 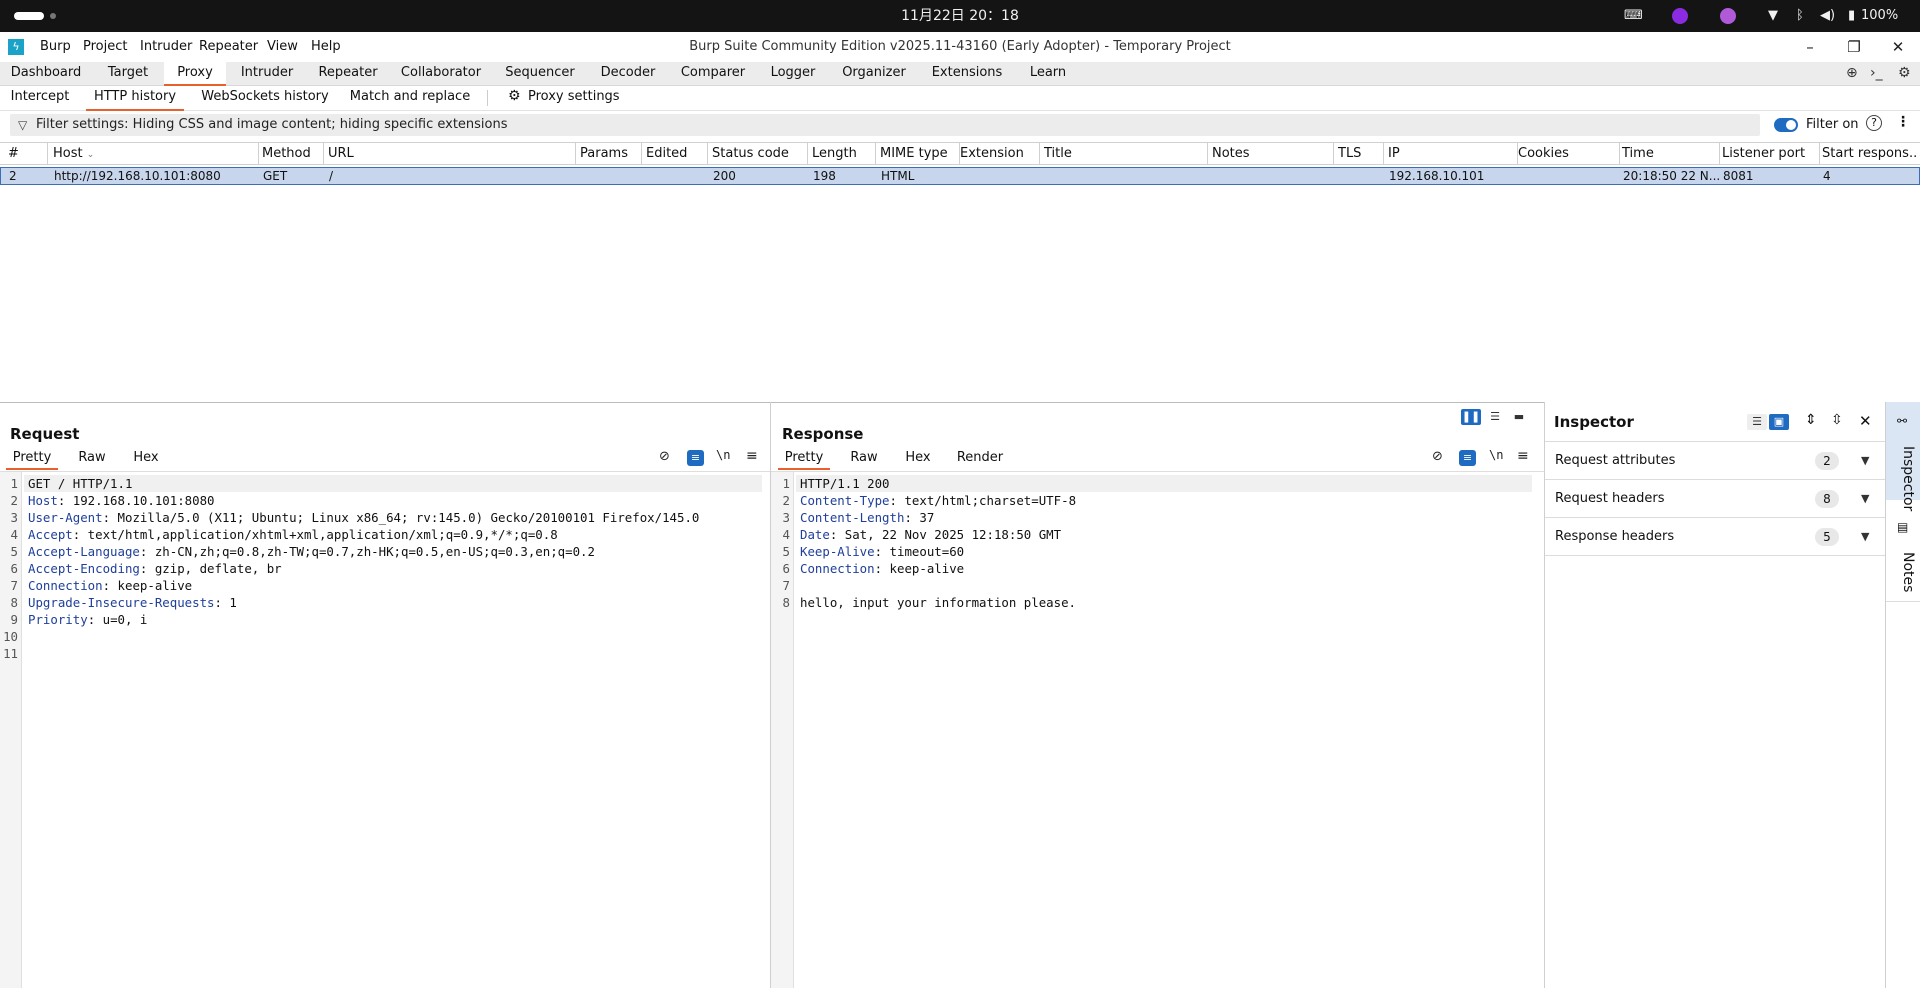 I want to click on col-length: Length, so click(x=842, y=154).